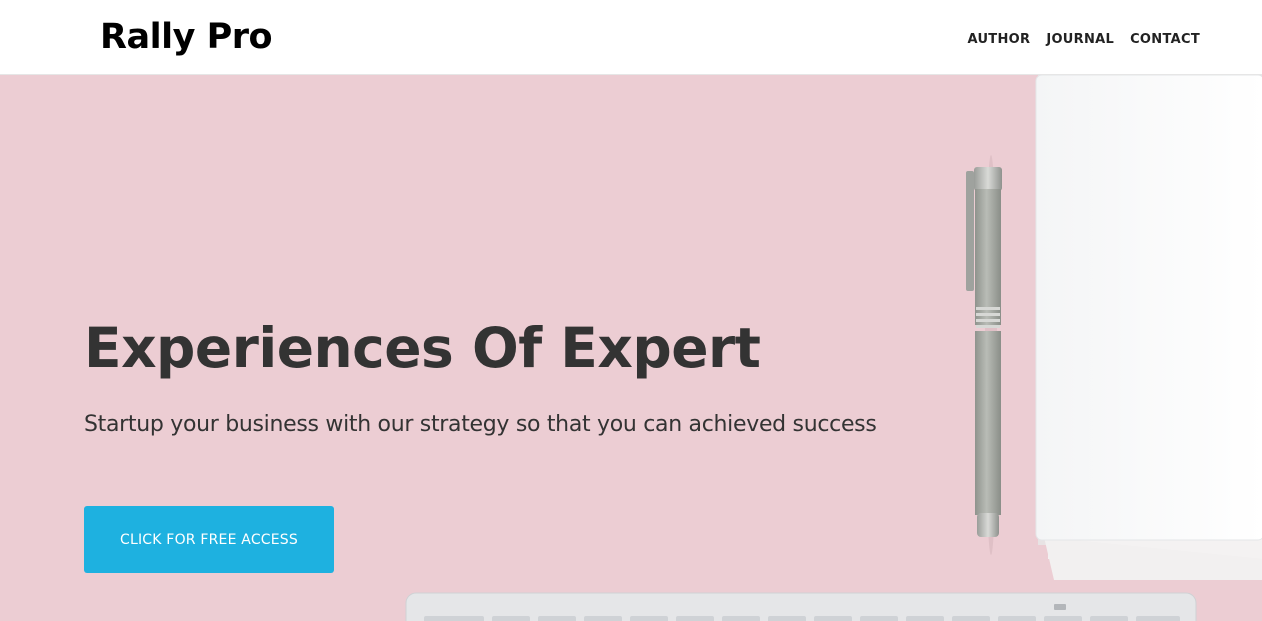 Image resolution: width=1262 pixels, height=621 pixels. I want to click on free-access-button: CLICK FOR FREE ACCESS, so click(209, 539).